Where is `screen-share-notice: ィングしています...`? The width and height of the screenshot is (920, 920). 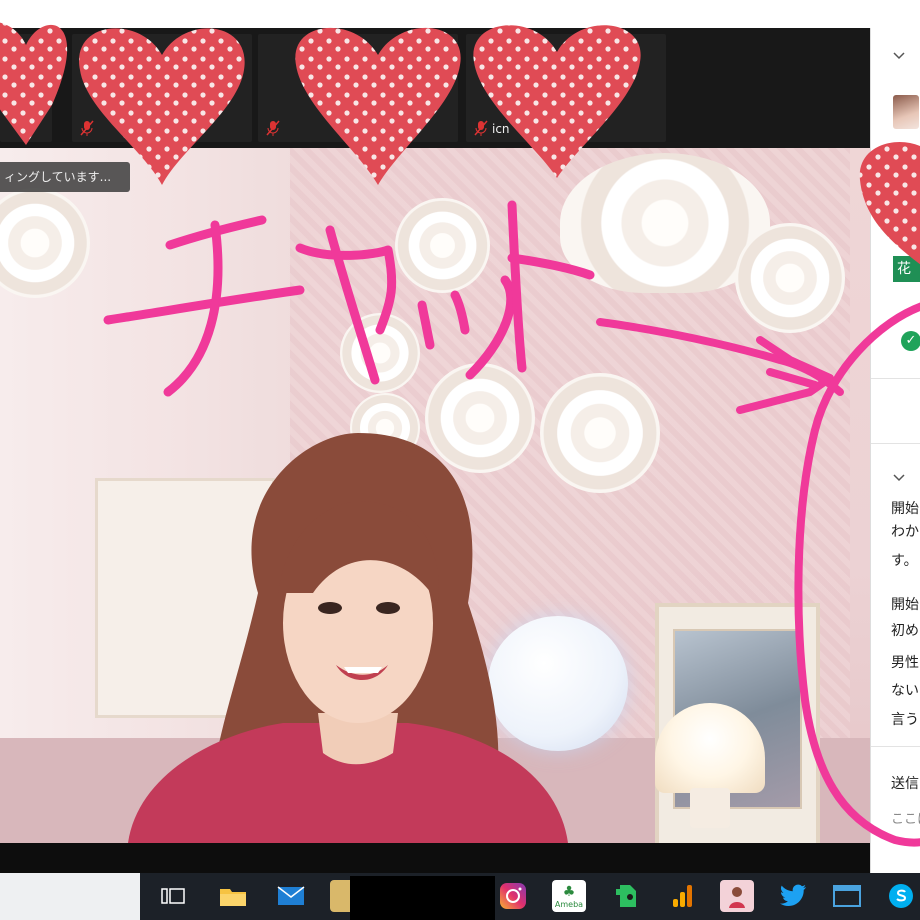
screen-share-notice: ィングしています... is located at coordinates (65, 177).